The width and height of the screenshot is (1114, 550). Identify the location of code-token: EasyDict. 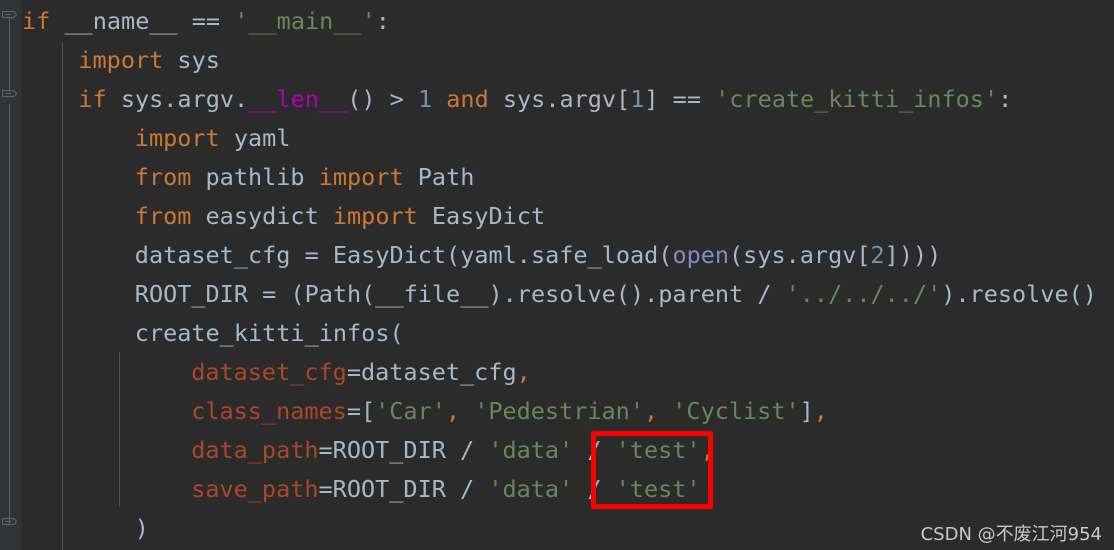
(481, 216).